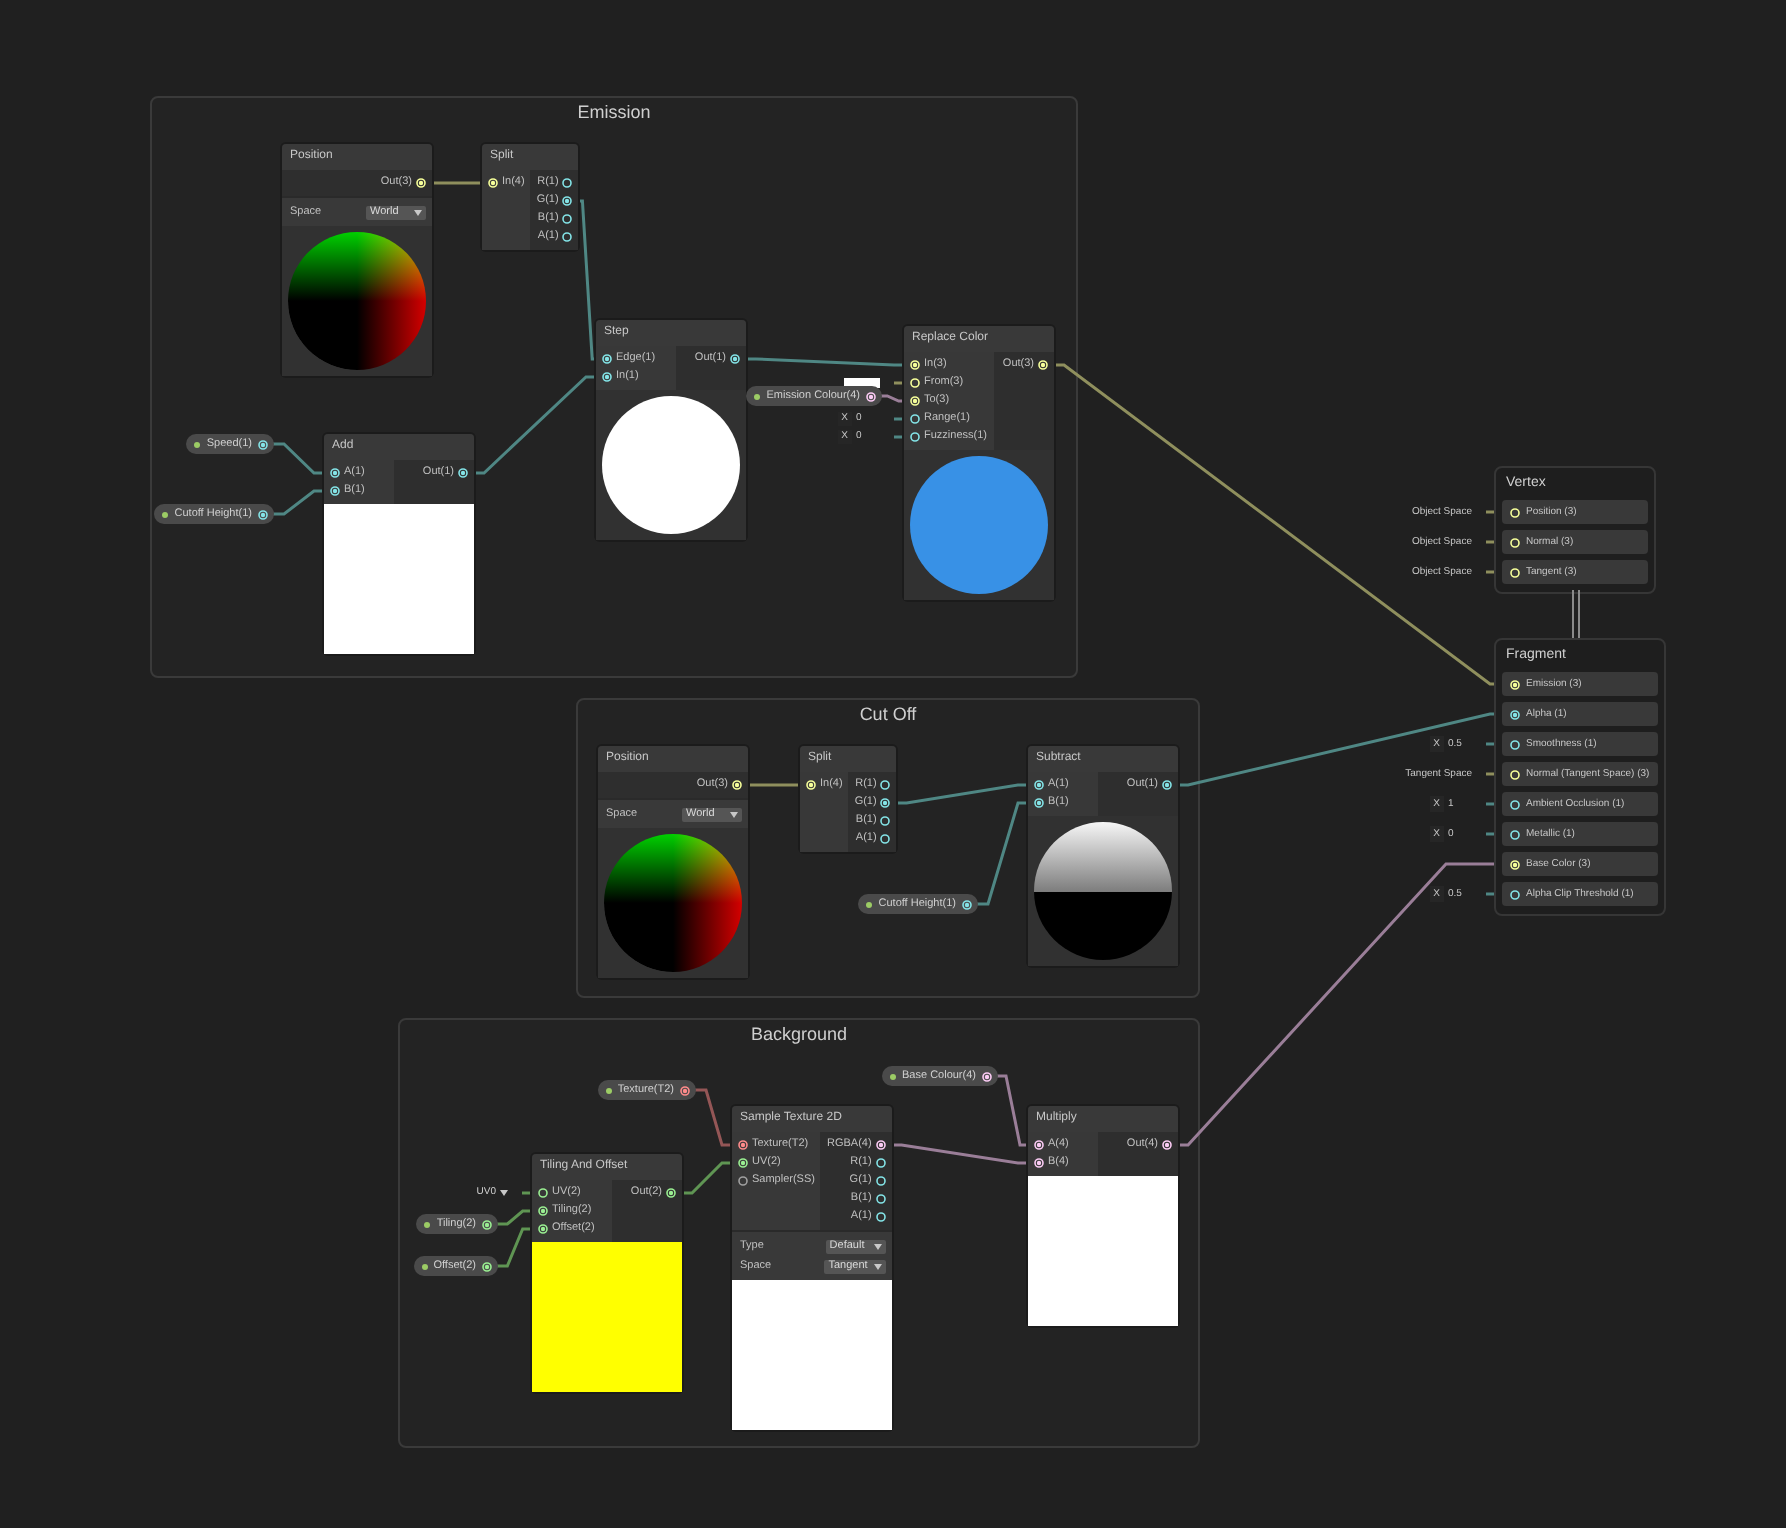 Image resolution: width=1786 pixels, height=1528 pixels. What do you see at coordinates (799, 1035) in the screenshot?
I see `group-title: Background` at bounding box center [799, 1035].